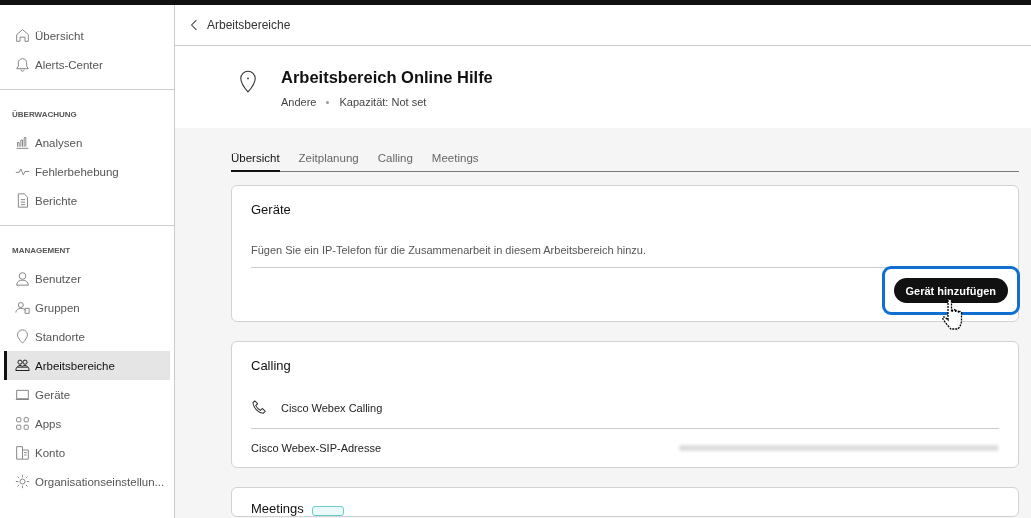  I want to click on sidebar-item: Arbeitsbereiche, so click(87, 365).